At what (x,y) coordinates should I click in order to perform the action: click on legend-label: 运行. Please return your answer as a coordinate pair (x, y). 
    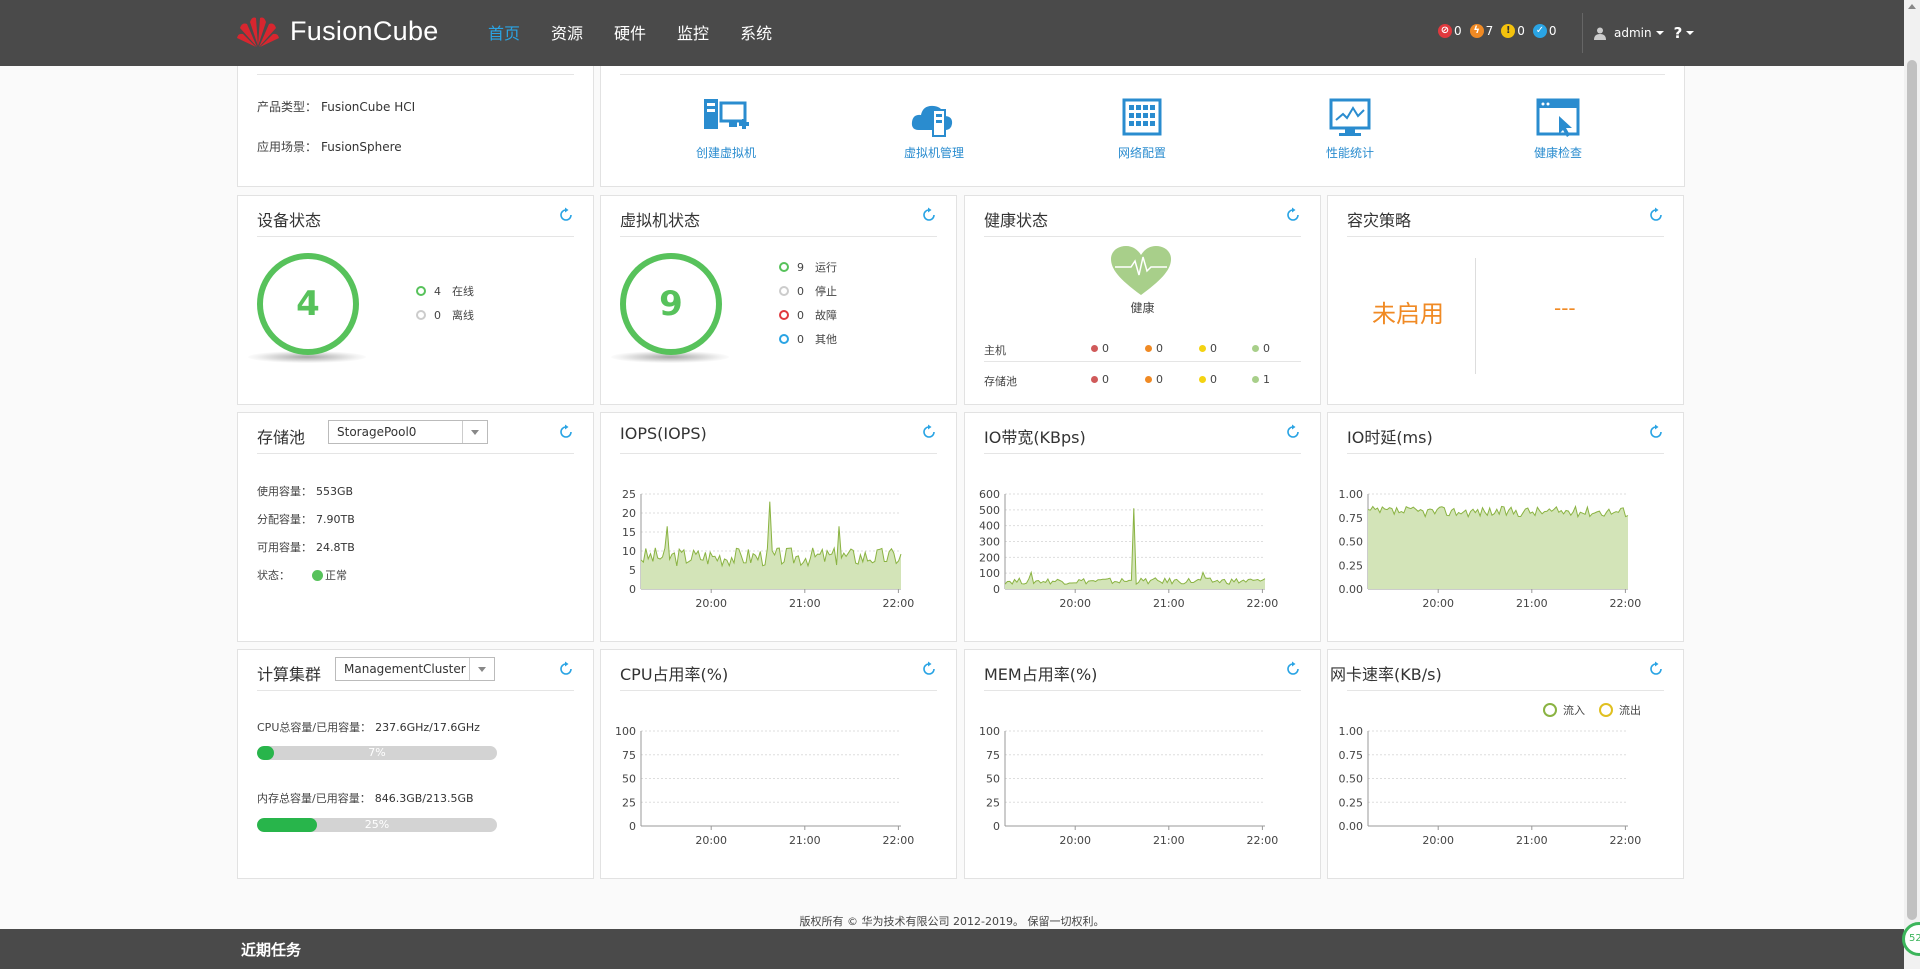
    Looking at the image, I should click on (826, 267).